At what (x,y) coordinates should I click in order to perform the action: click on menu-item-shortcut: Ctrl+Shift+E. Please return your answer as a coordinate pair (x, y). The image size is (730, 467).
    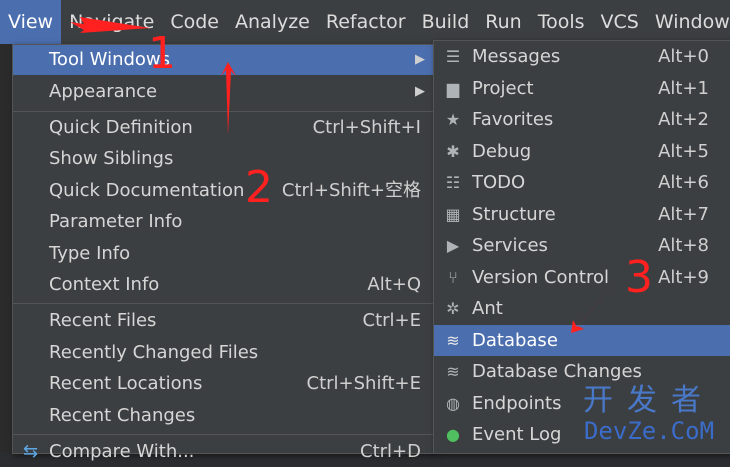
    Looking at the image, I should click on (363, 383).